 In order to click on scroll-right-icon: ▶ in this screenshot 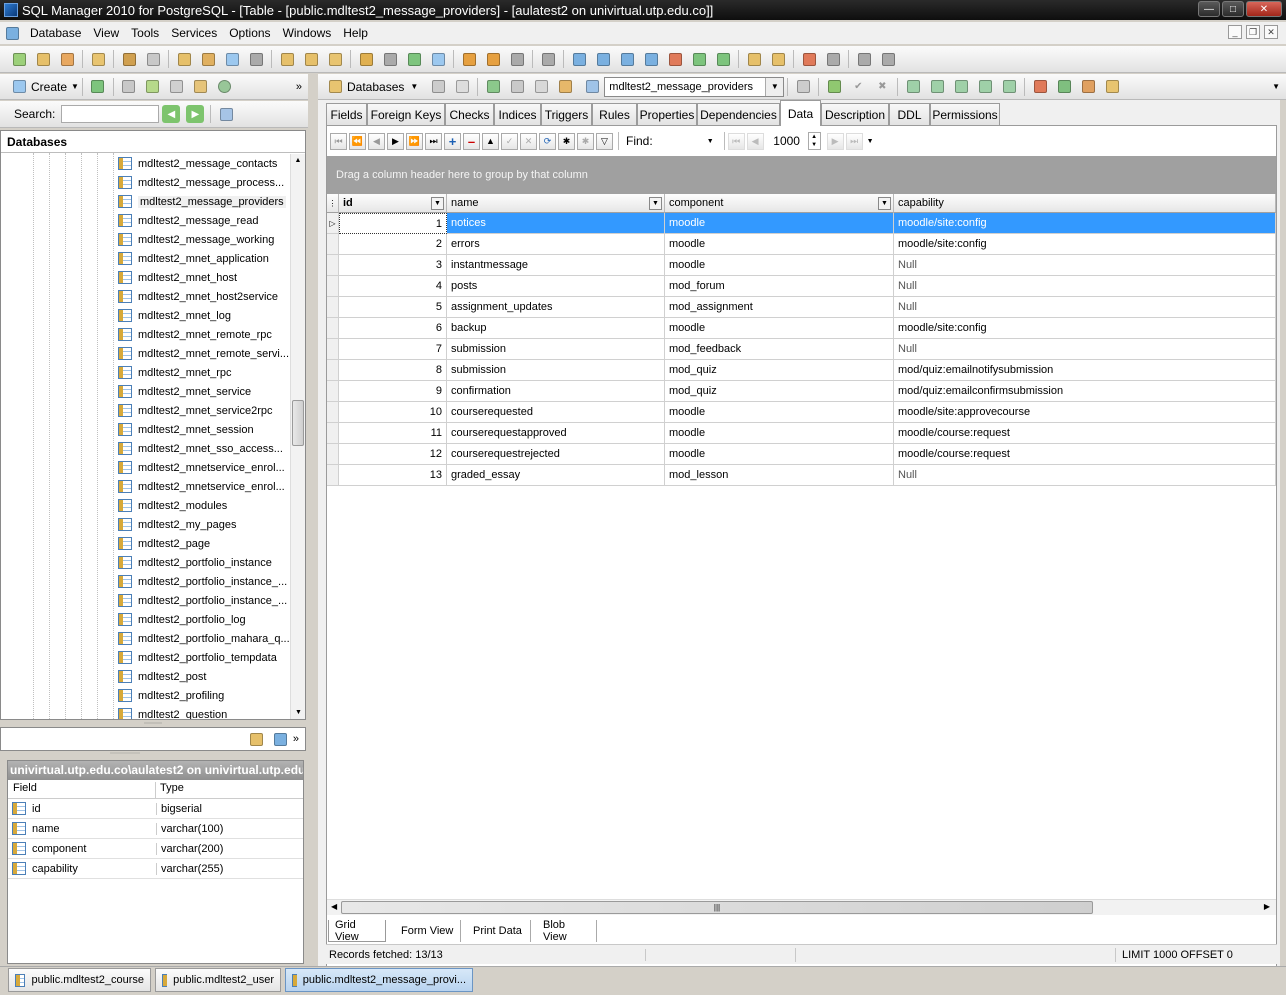, I will do `click(1267, 906)`.